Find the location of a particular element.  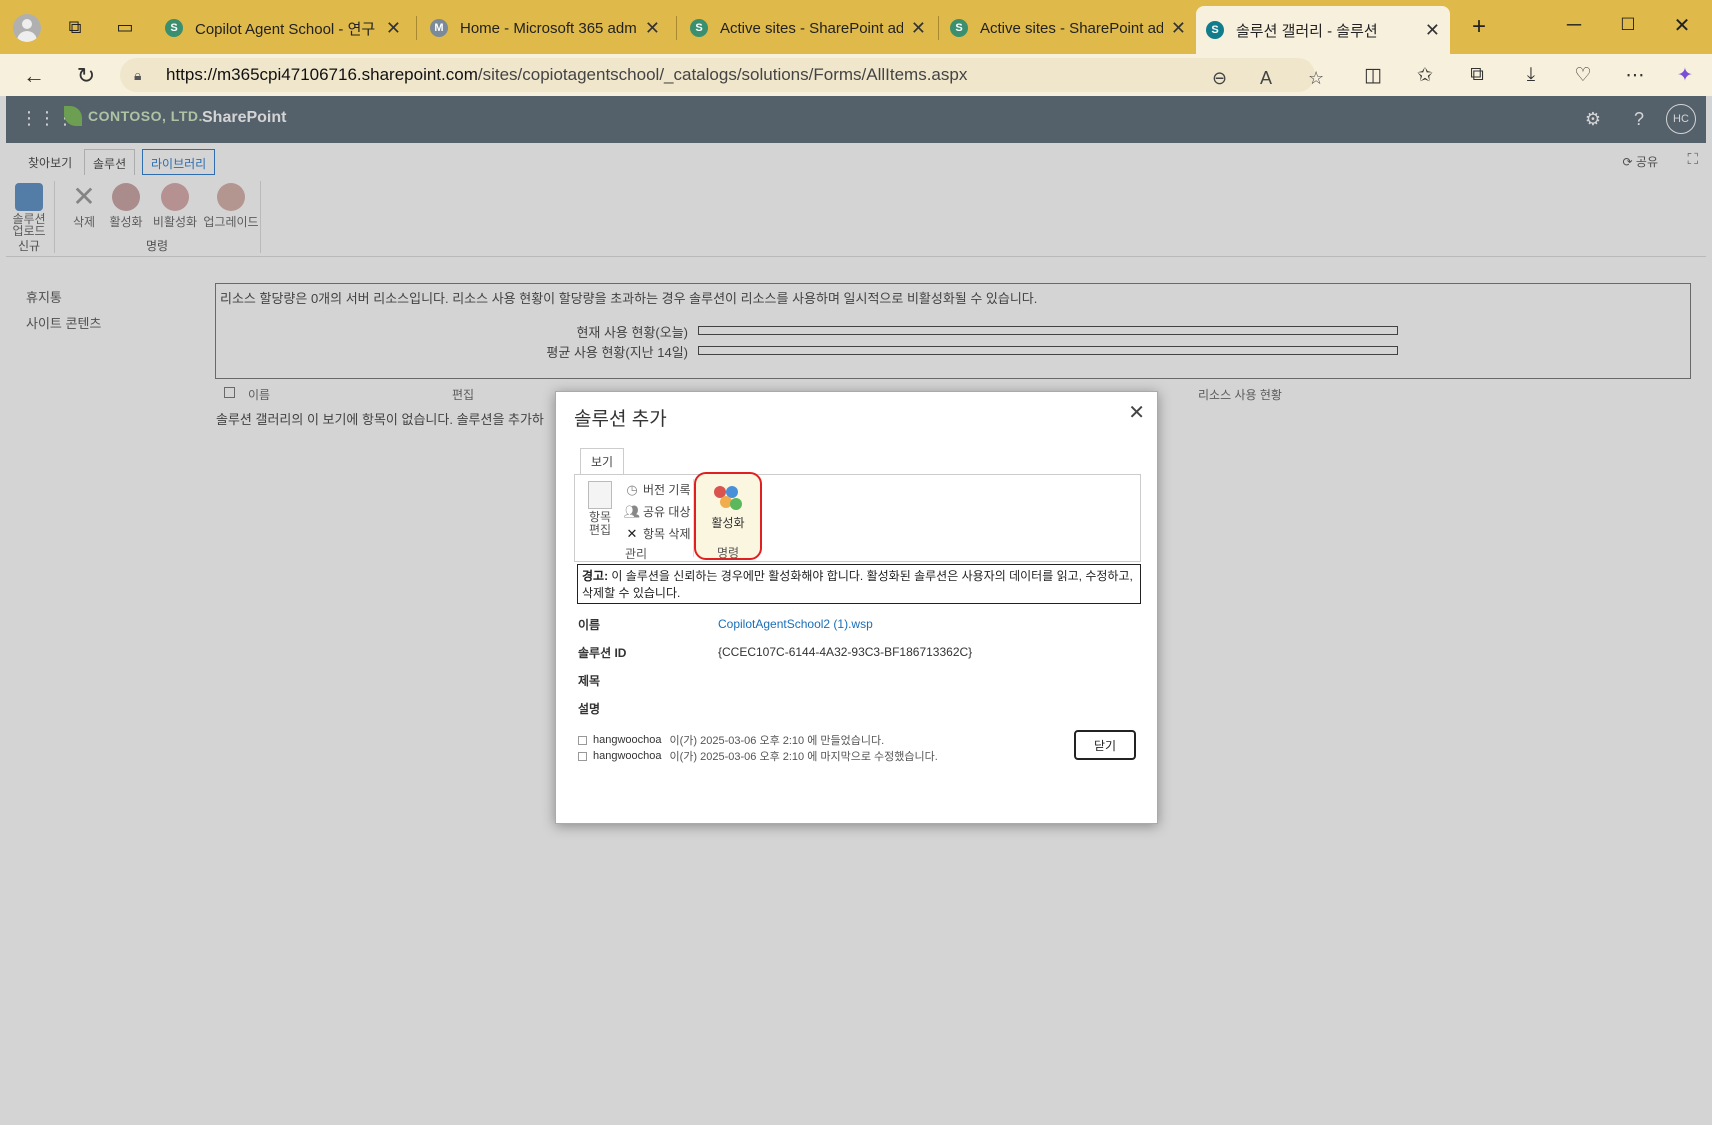

modified-user: hangwoochoa is located at coordinates (627, 756).